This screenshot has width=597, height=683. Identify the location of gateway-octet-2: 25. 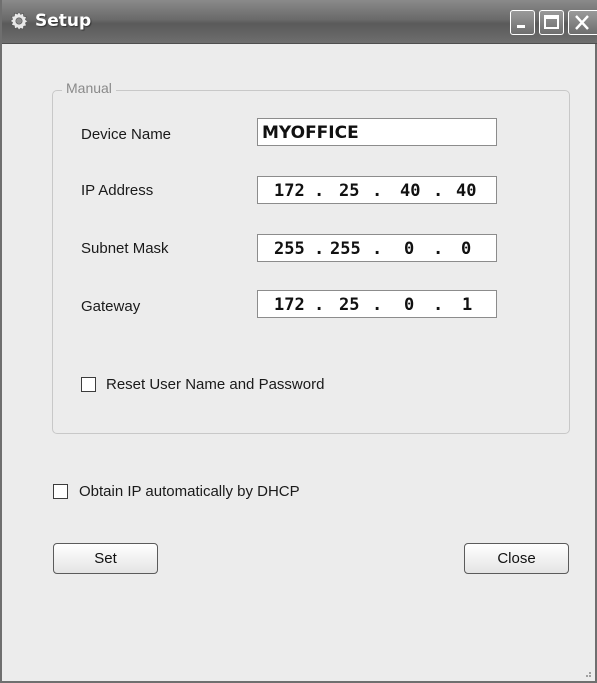
(349, 305).